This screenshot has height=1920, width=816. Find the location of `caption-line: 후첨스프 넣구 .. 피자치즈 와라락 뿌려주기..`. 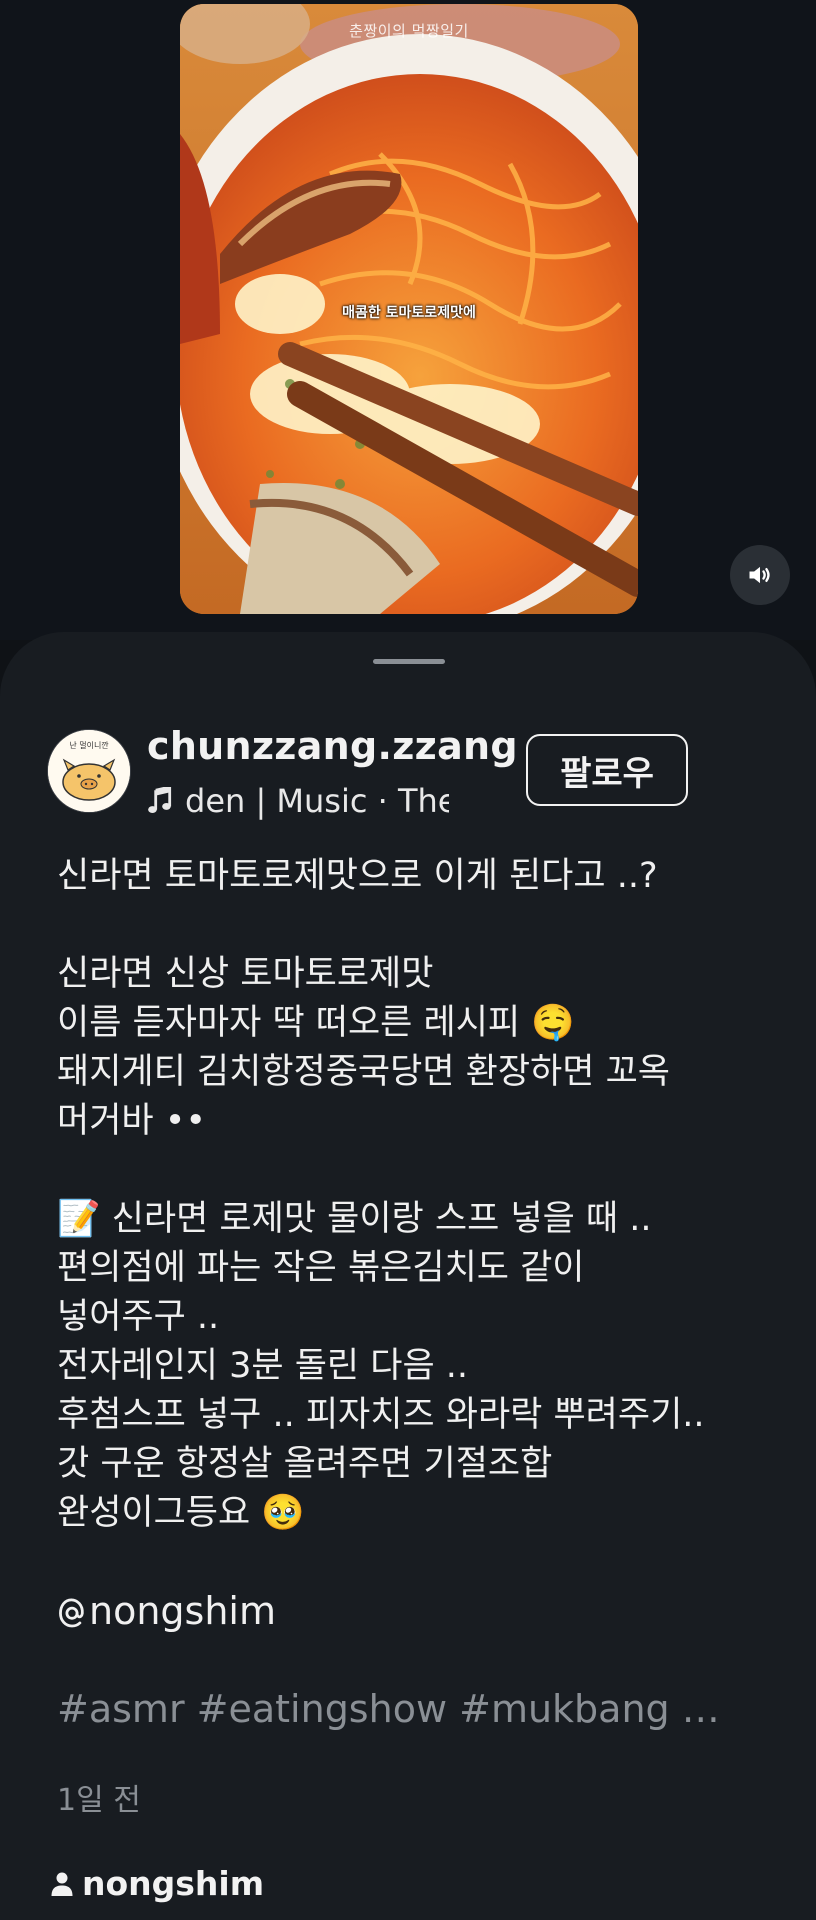

caption-line: 후첨스프 넣구 .. 피자치즈 와라락 뿌려주기.. is located at coordinates (381, 1415).